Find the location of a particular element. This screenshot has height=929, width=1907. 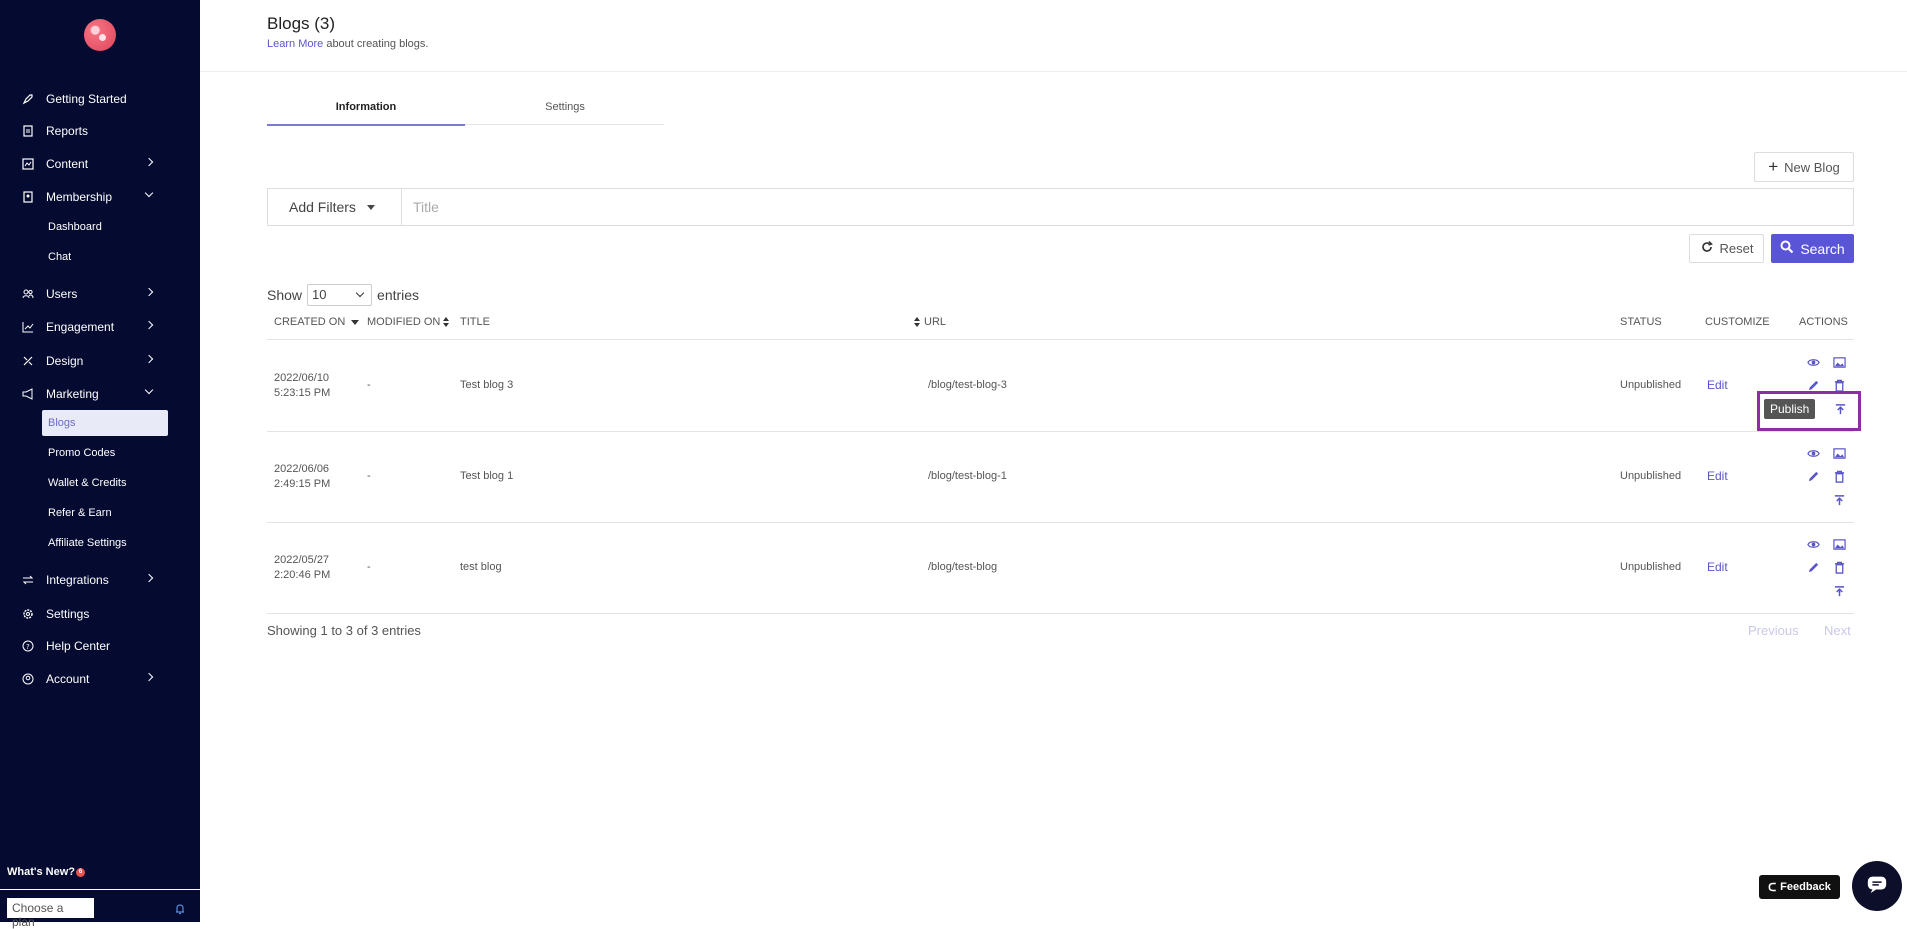

help-icon: ? is located at coordinates (28, 646).